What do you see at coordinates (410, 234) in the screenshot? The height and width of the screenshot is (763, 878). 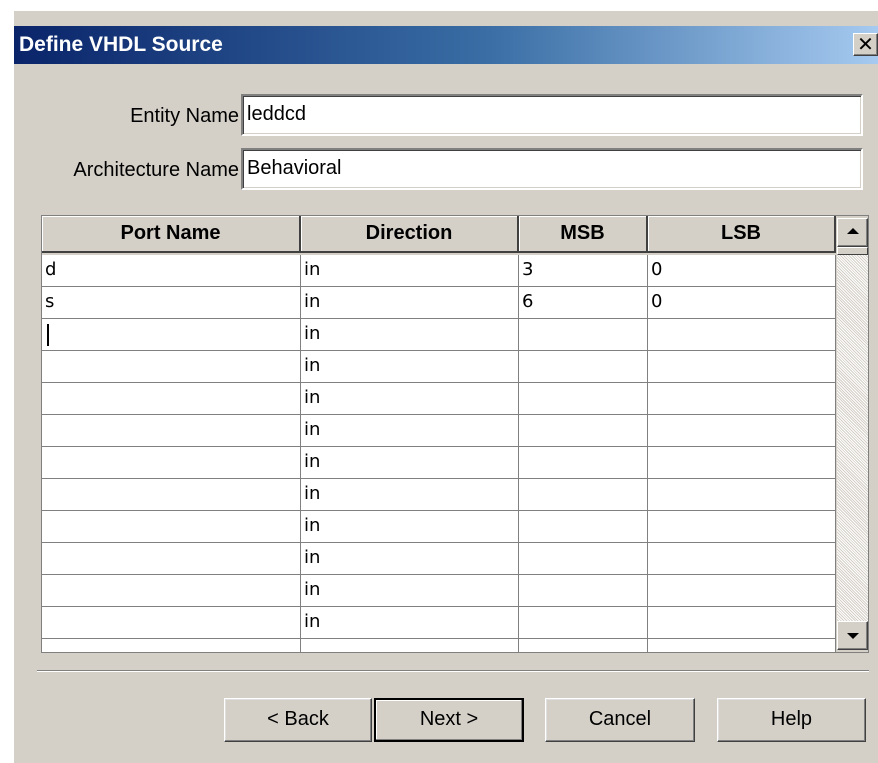 I see `column-header-direction: Direction` at bounding box center [410, 234].